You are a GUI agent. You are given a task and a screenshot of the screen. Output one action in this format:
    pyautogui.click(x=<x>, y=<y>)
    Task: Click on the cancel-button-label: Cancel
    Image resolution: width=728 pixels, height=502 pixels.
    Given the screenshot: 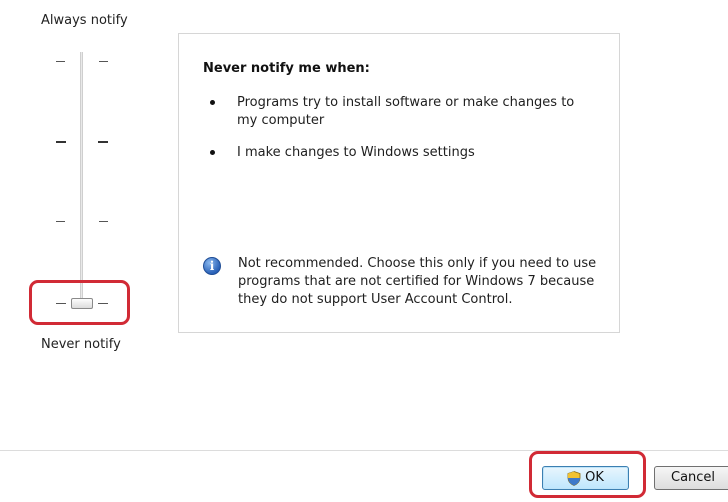 What is the action you would take?
    pyautogui.click(x=693, y=477)
    